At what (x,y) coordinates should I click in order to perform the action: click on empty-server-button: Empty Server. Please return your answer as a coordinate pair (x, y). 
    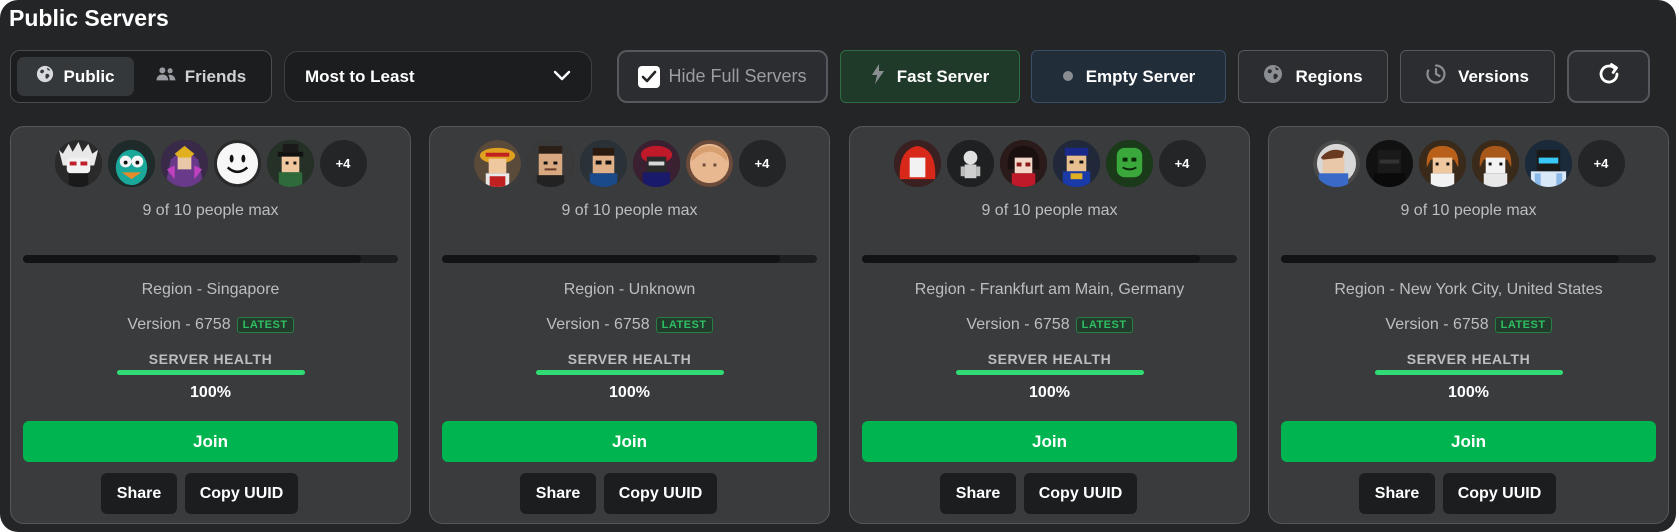
    Looking at the image, I should click on (1128, 76).